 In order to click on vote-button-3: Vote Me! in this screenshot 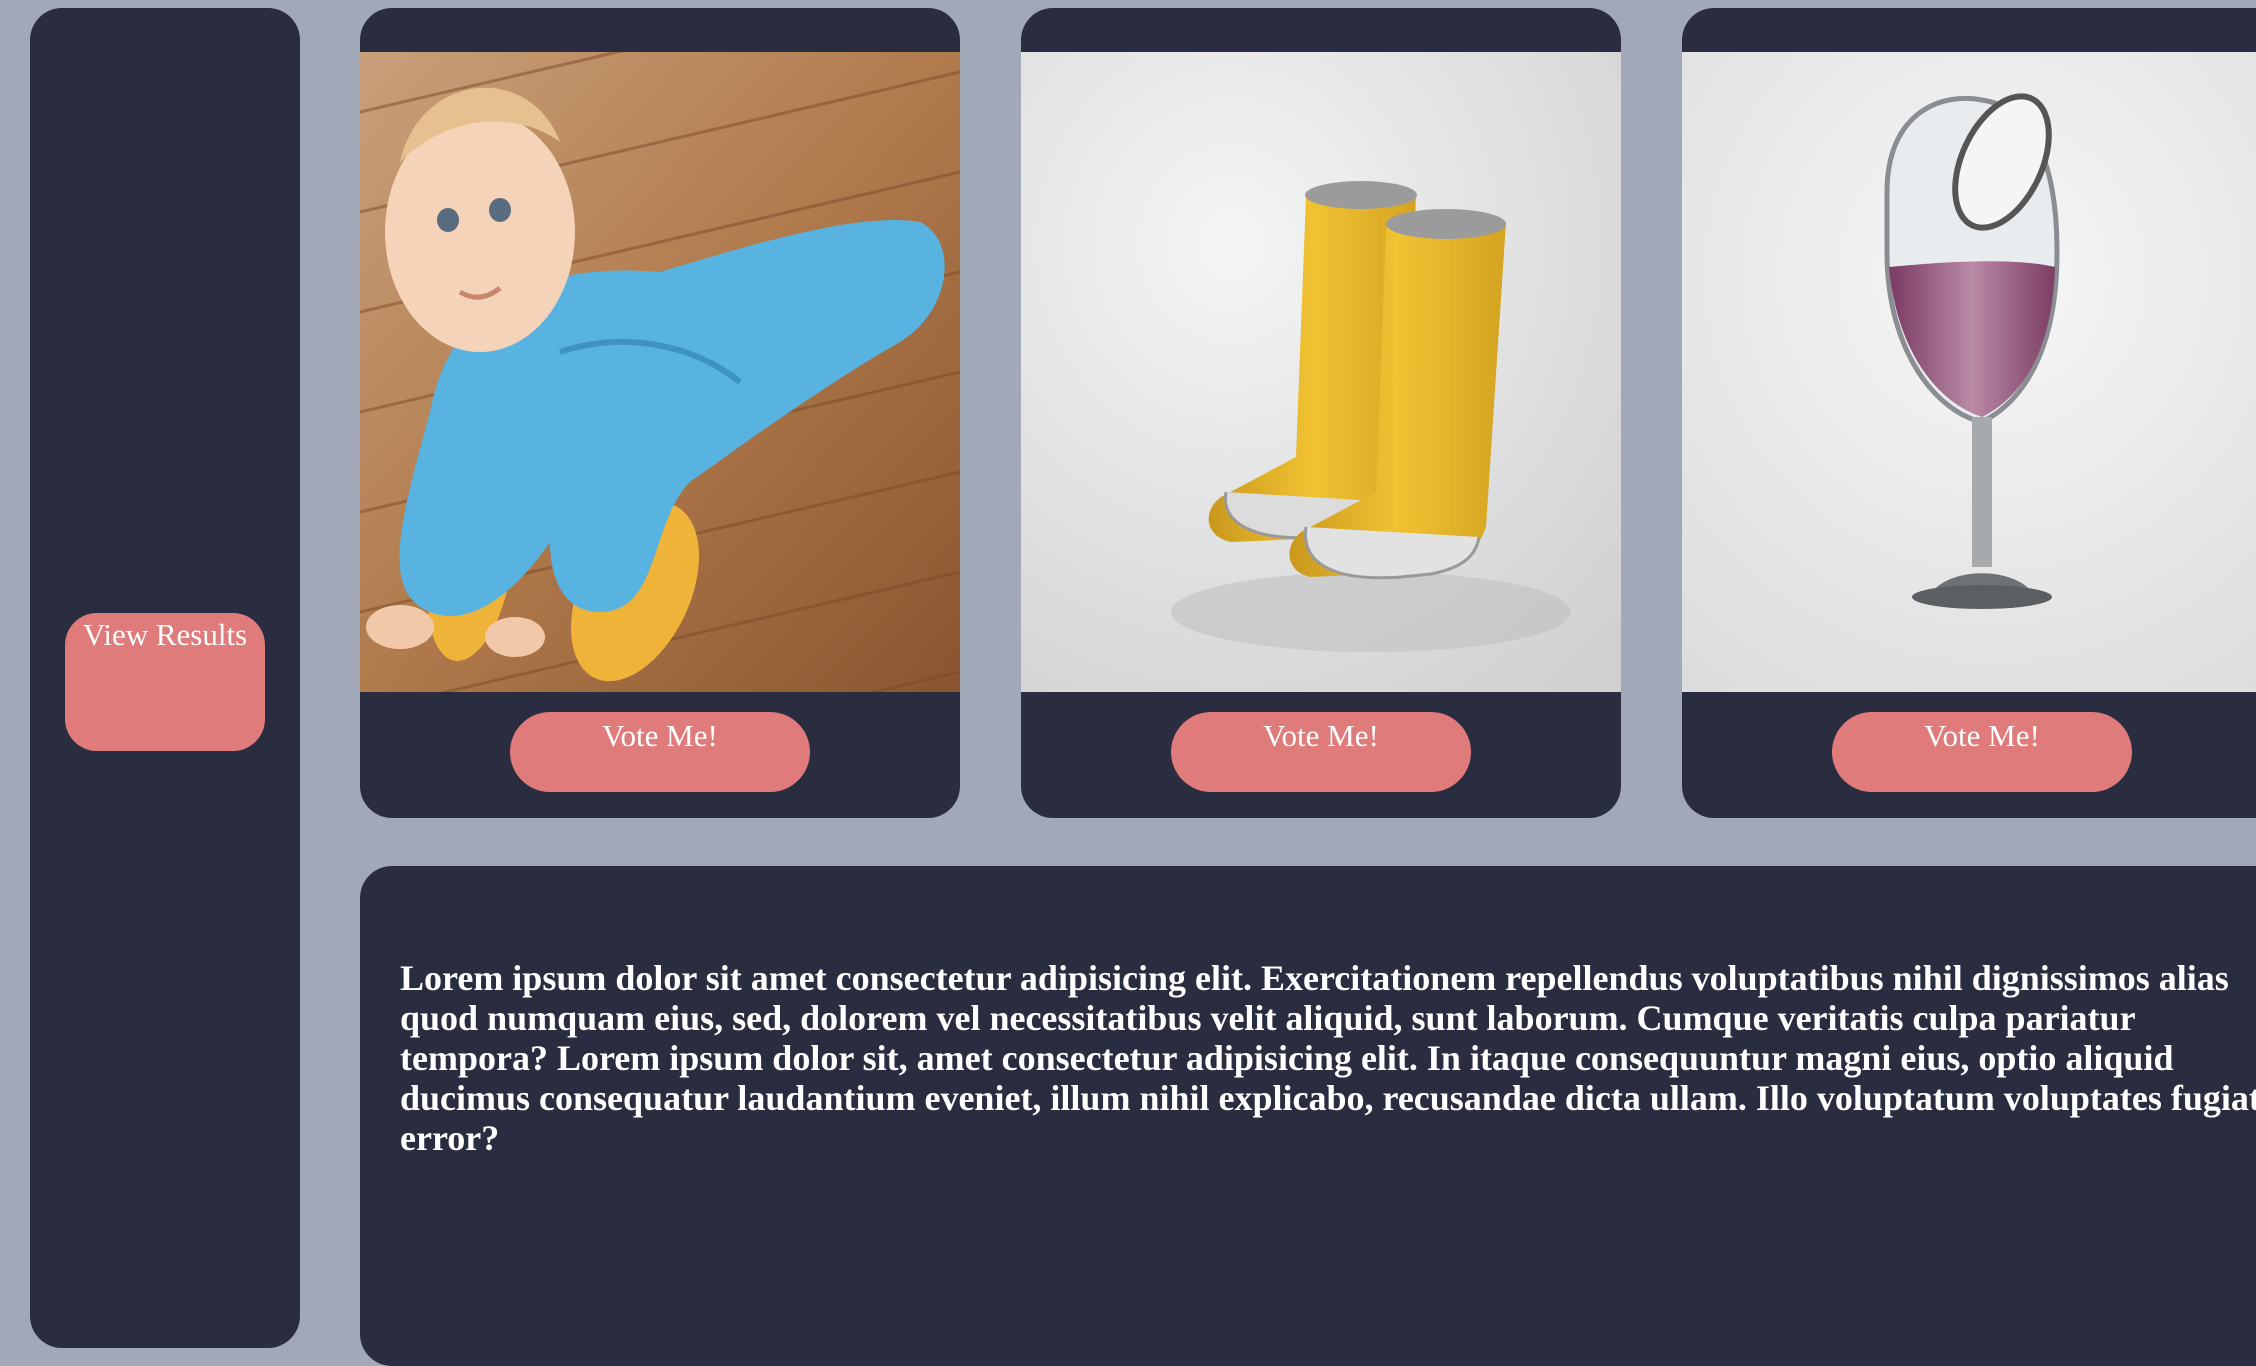, I will do `click(1982, 752)`.